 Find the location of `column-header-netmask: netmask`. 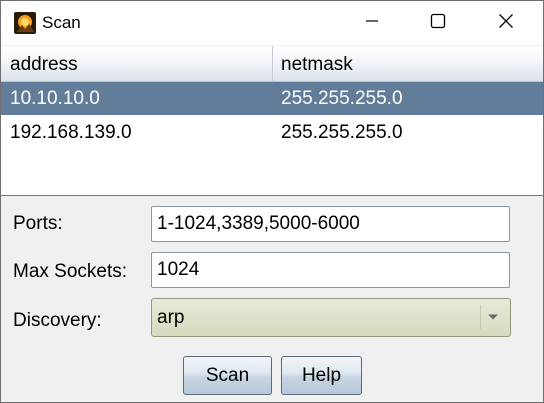

column-header-netmask: netmask is located at coordinates (408, 64).